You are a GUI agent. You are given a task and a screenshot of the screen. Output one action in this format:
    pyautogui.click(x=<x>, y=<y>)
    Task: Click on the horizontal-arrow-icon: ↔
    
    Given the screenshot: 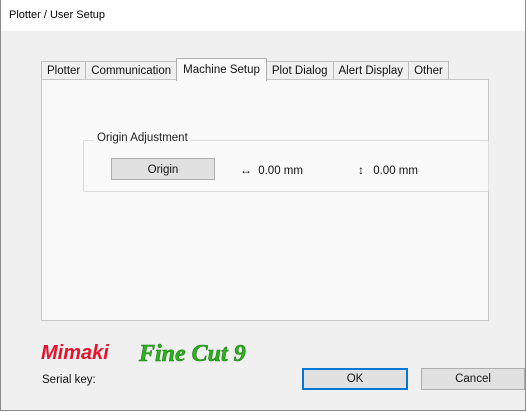 What is the action you would take?
    pyautogui.click(x=246, y=170)
    